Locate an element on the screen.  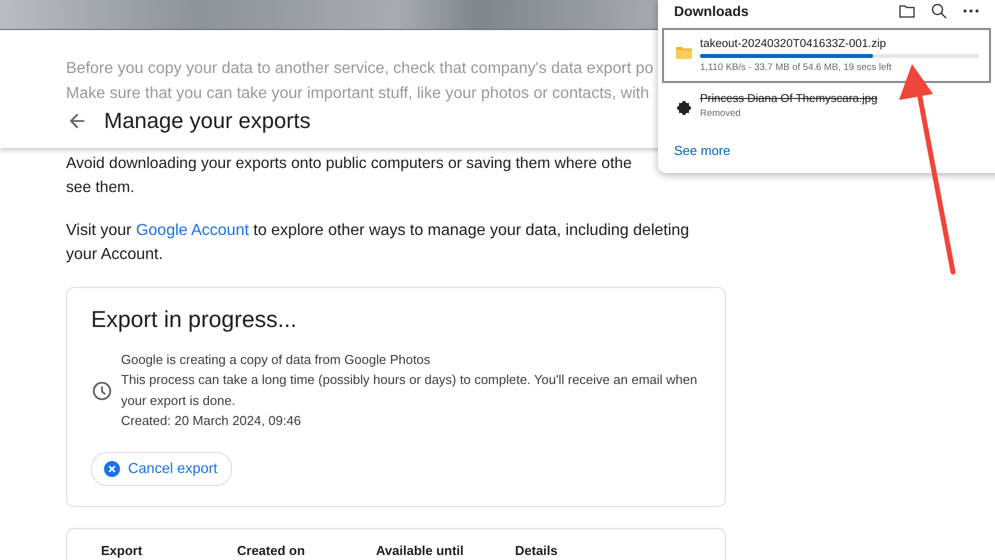
warning-text: see them. is located at coordinates (101, 188).